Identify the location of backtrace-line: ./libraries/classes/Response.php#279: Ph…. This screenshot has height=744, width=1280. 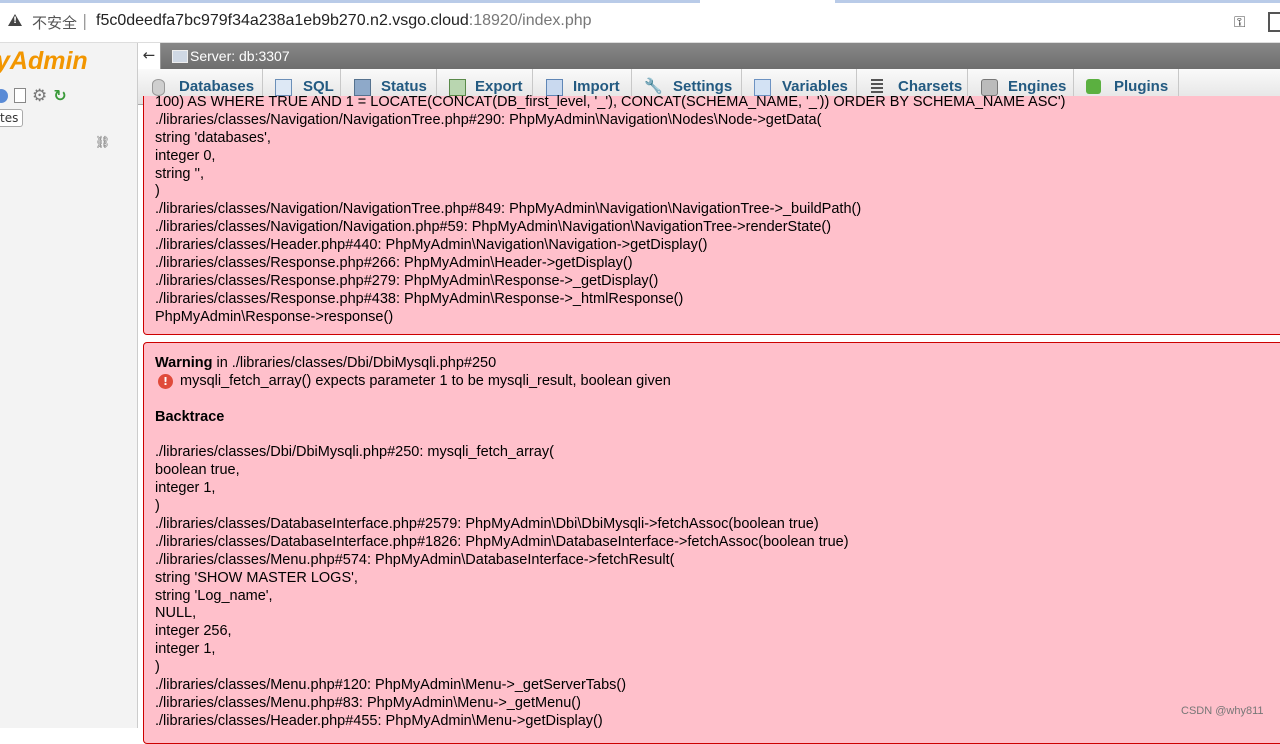
(407, 280).